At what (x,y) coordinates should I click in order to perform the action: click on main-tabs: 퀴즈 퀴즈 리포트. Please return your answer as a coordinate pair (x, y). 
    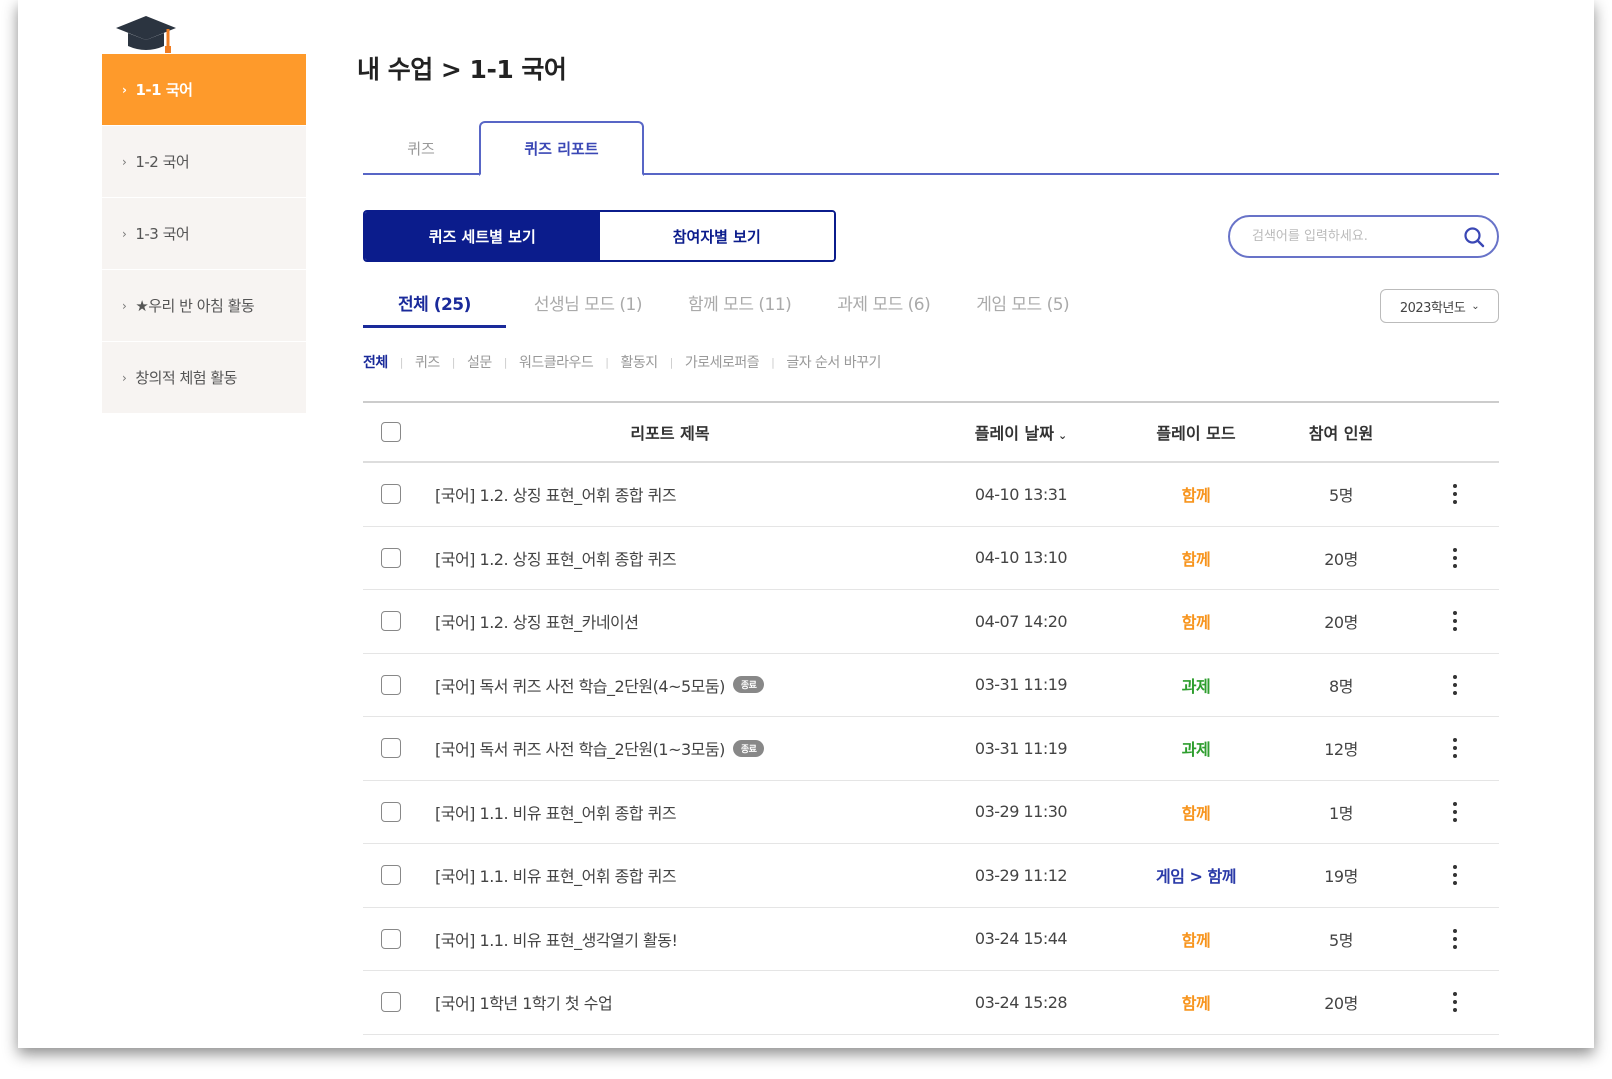
    Looking at the image, I should click on (931, 148).